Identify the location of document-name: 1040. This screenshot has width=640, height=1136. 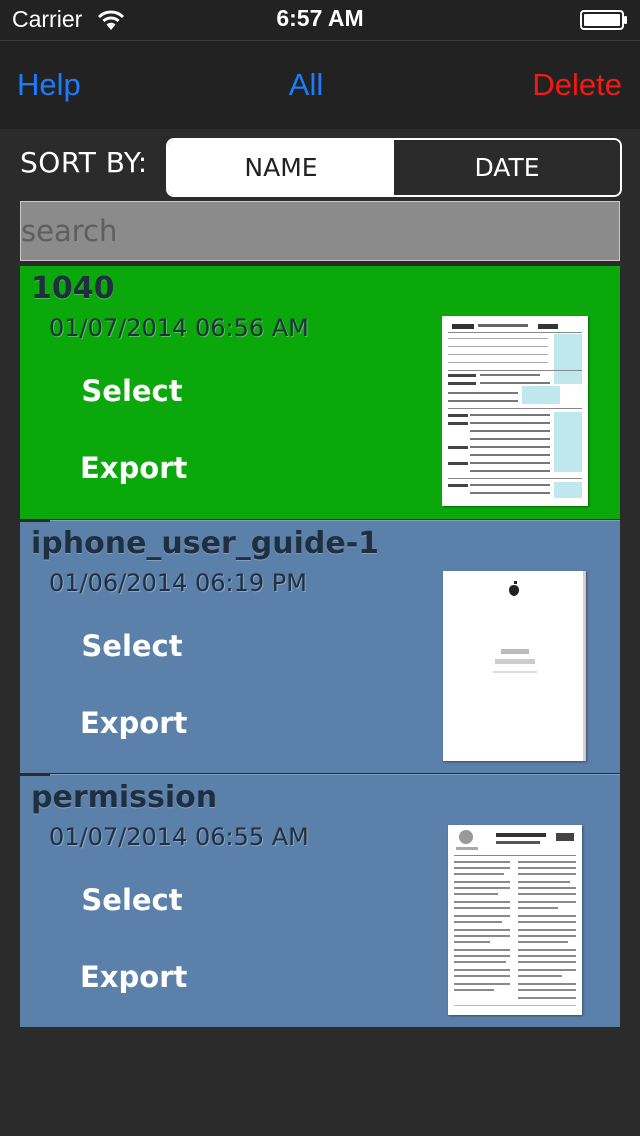
(73, 288).